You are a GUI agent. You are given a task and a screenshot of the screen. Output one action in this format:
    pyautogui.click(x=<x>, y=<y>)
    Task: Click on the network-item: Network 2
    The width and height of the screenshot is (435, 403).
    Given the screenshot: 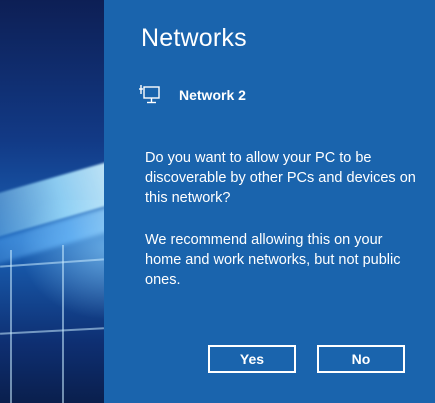 What is the action you would take?
    pyautogui.click(x=192, y=95)
    